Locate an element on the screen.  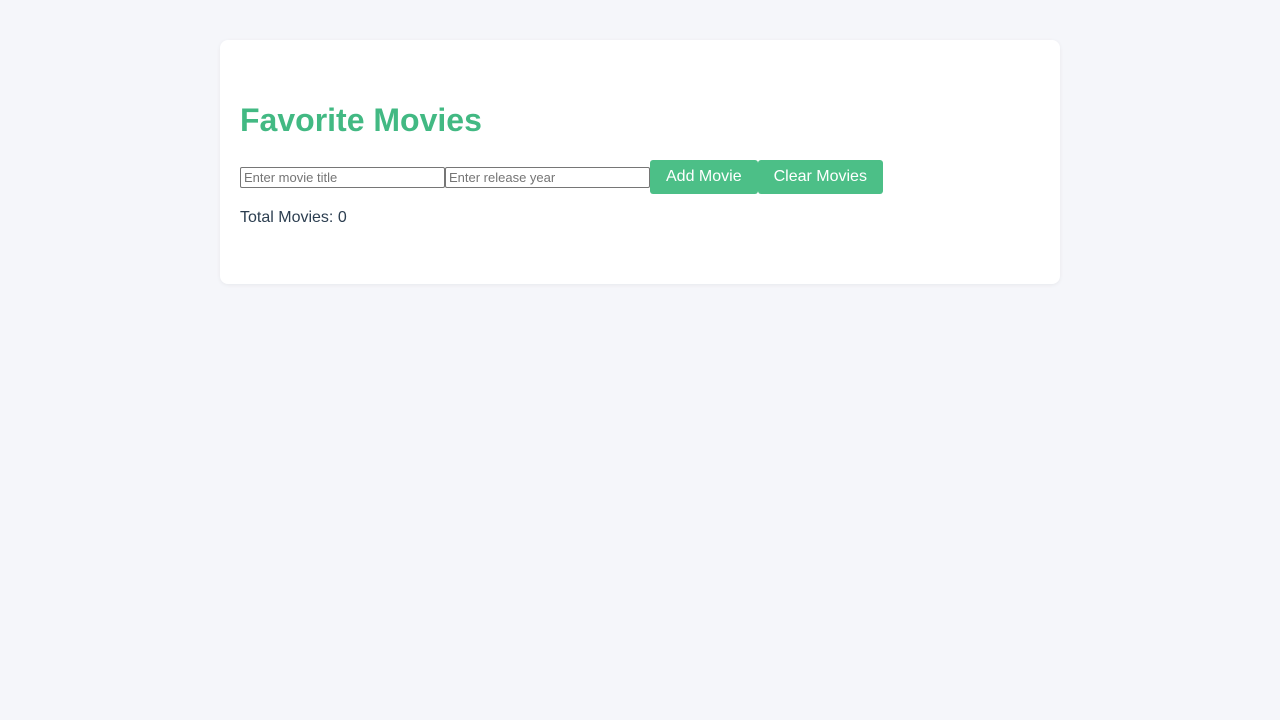
page-title: Favorite Movies is located at coordinates (361, 120).